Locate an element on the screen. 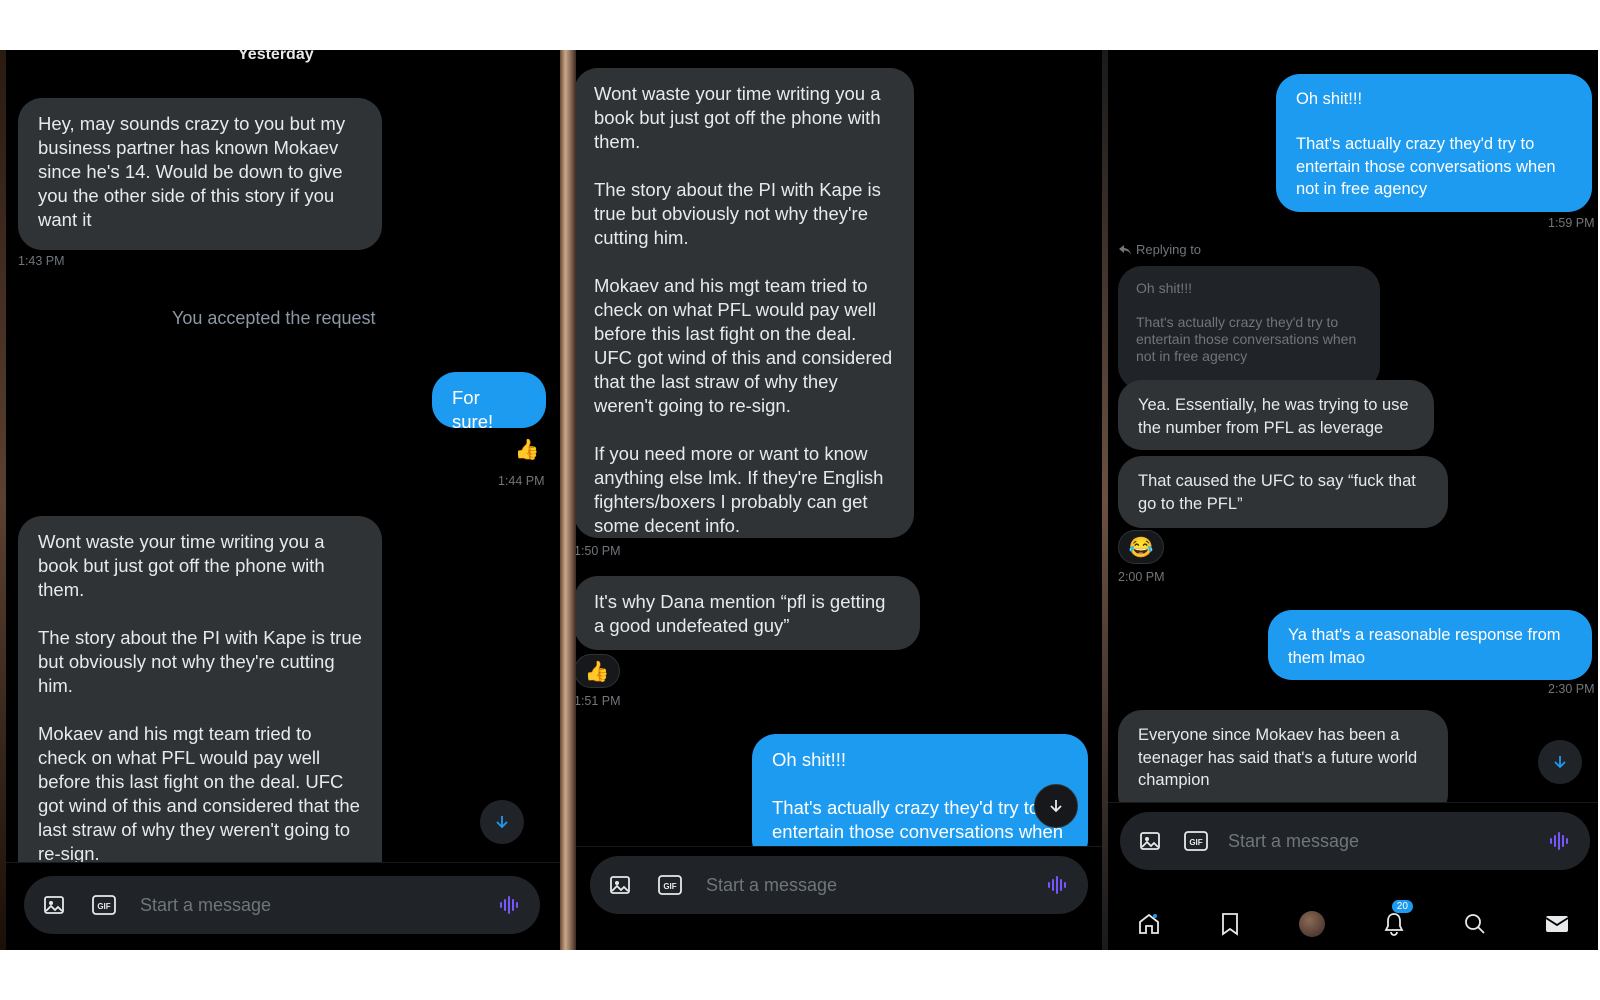 Image resolution: width=1600 pixels, height=1000 pixels. replying-to-label: Replying to is located at coordinates (1159, 249).